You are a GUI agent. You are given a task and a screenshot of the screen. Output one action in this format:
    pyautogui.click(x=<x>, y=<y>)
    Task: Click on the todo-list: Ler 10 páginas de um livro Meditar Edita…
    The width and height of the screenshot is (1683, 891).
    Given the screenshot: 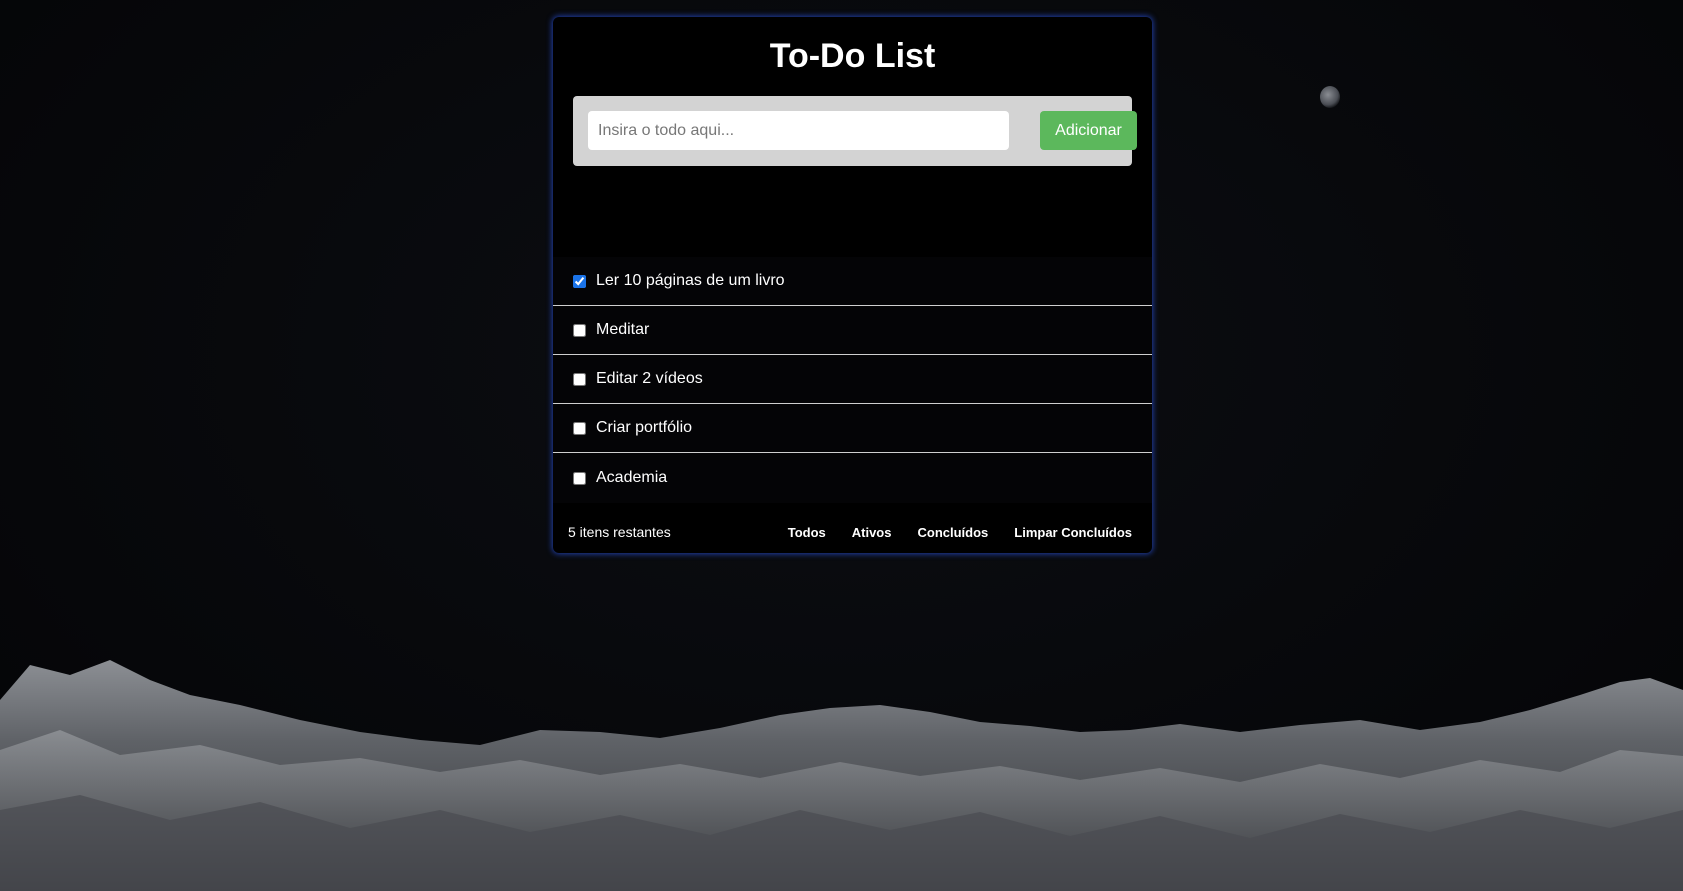 What is the action you would take?
    pyautogui.click(x=852, y=380)
    